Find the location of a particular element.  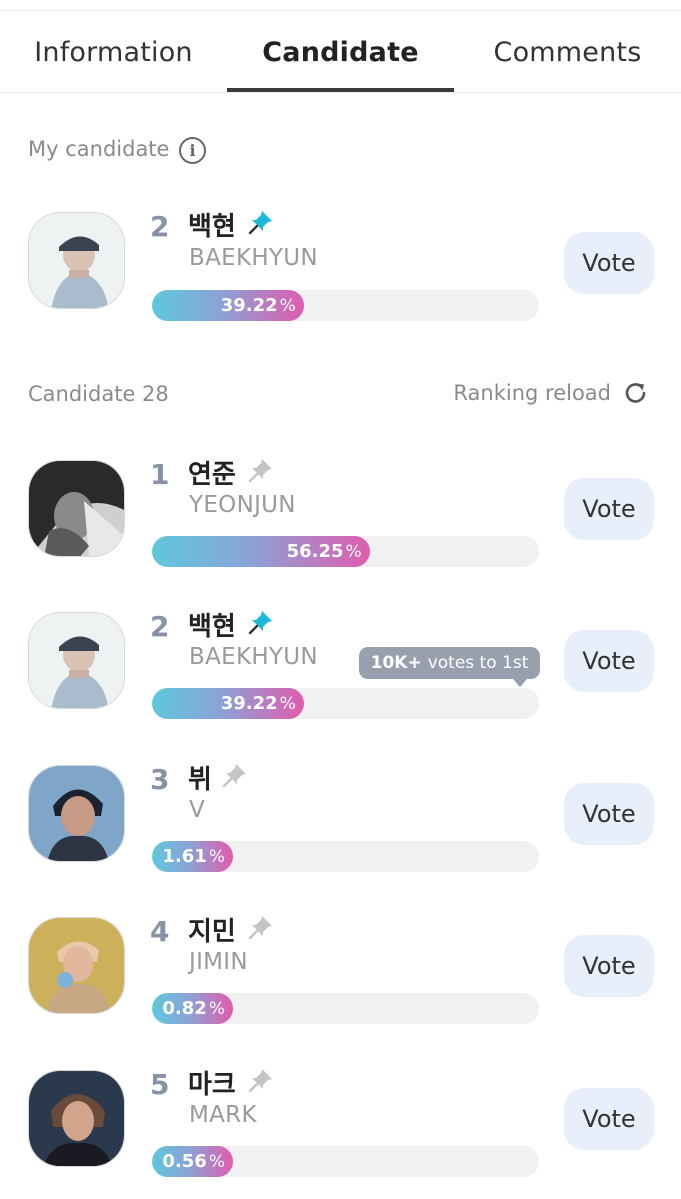

candidate-name-korean: 연준 is located at coordinates (212, 475).